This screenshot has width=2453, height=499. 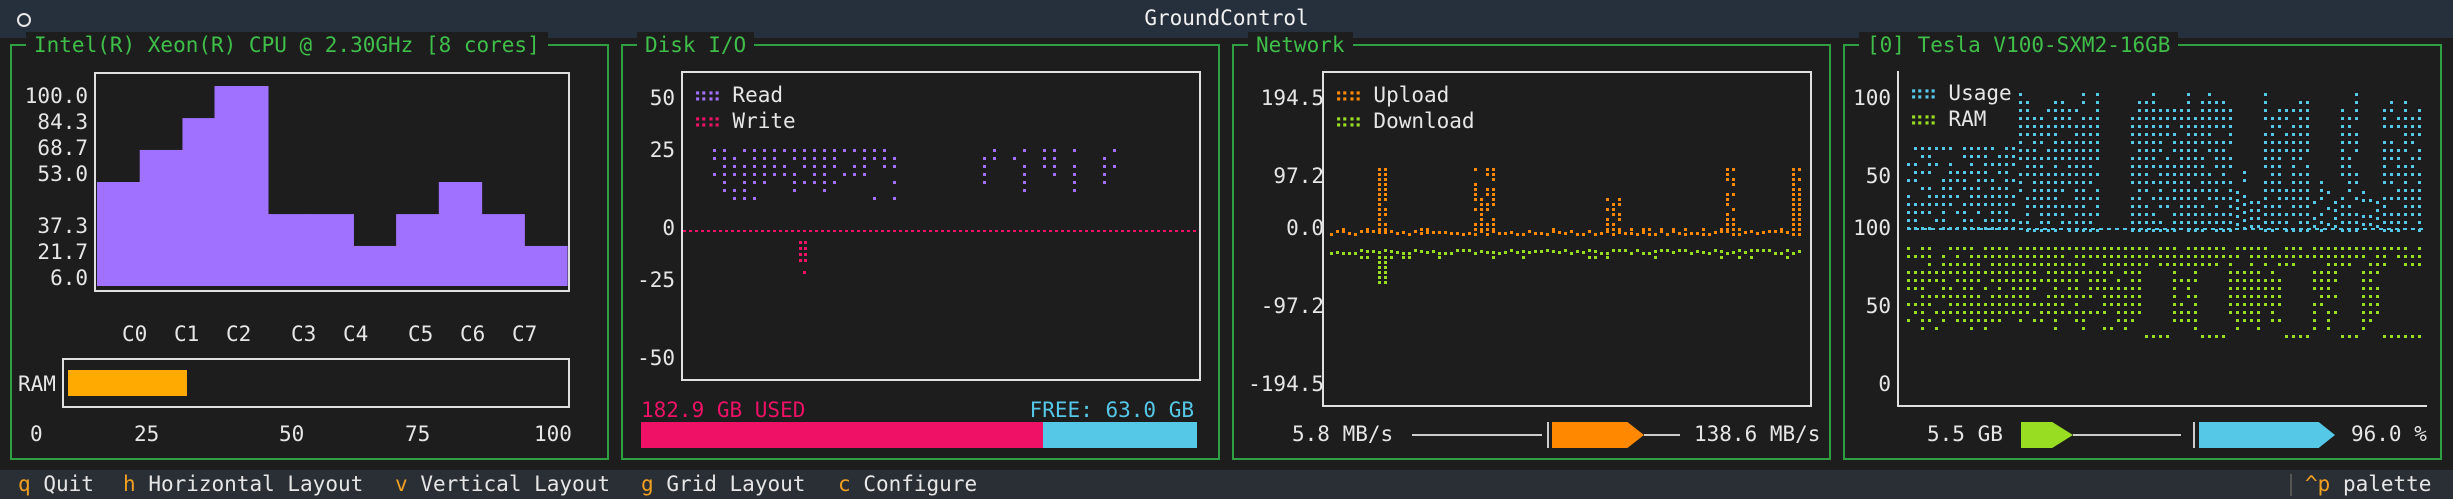 I want to click on vertical-layout-shortcut: v Vertical Layout, so click(x=502, y=484).